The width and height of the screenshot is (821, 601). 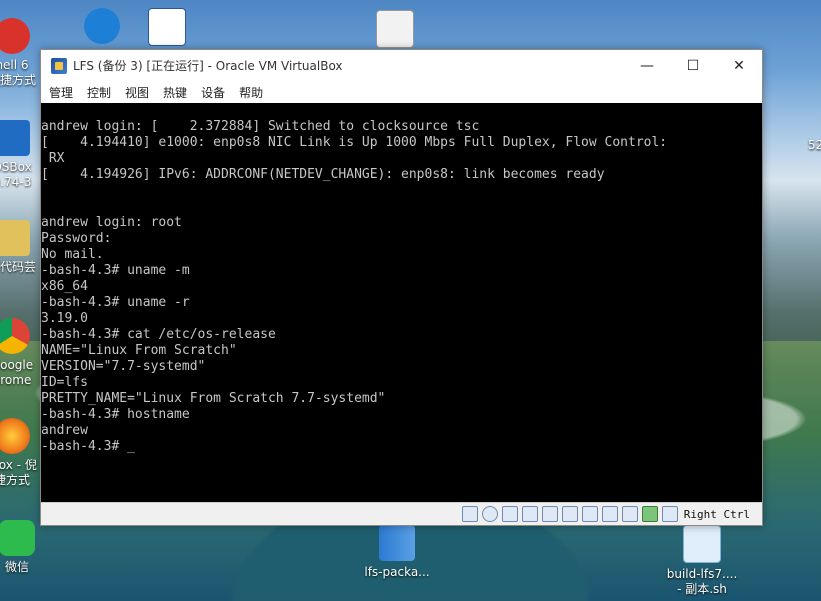 I want to click on desktop-icon-label: Google, so click(x=17, y=365).